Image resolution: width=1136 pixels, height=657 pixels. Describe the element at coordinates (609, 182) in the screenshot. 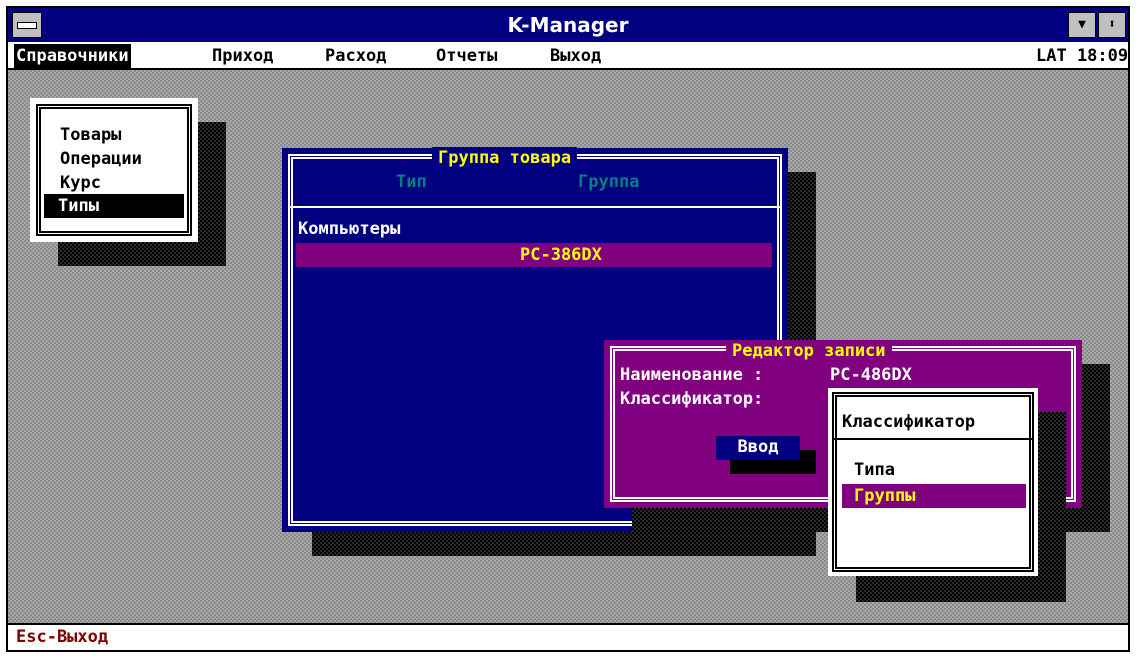

I see `column-header-group: Группа` at that location.